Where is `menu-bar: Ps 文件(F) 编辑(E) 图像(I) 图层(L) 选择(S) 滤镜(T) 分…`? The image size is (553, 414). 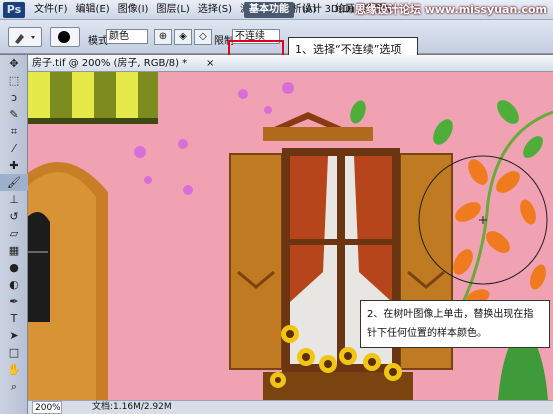
menu-bar: Ps 文件(F) 编辑(E) 图像(I) 图层(L) 选择(S) 滤镜(T) 分… is located at coordinates (276, 10).